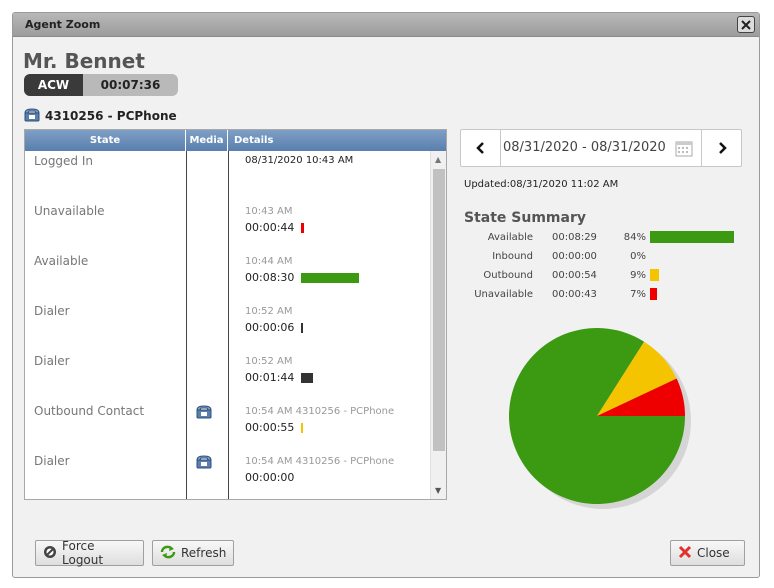 The image size is (774, 588). Describe the element at coordinates (684, 150) in the screenshot. I see `calendar-icon` at that location.